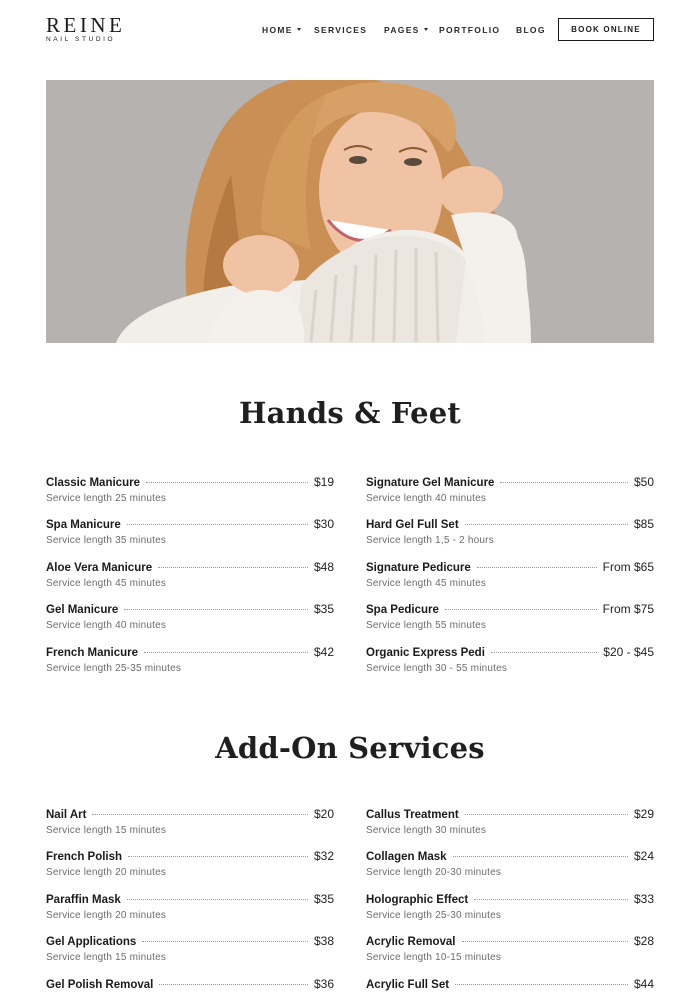  What do you see at coordinates (350, 748) in the screenshot?
I see `section-title-add-on-services: Add-On Services` at bounding box center [350, 748].